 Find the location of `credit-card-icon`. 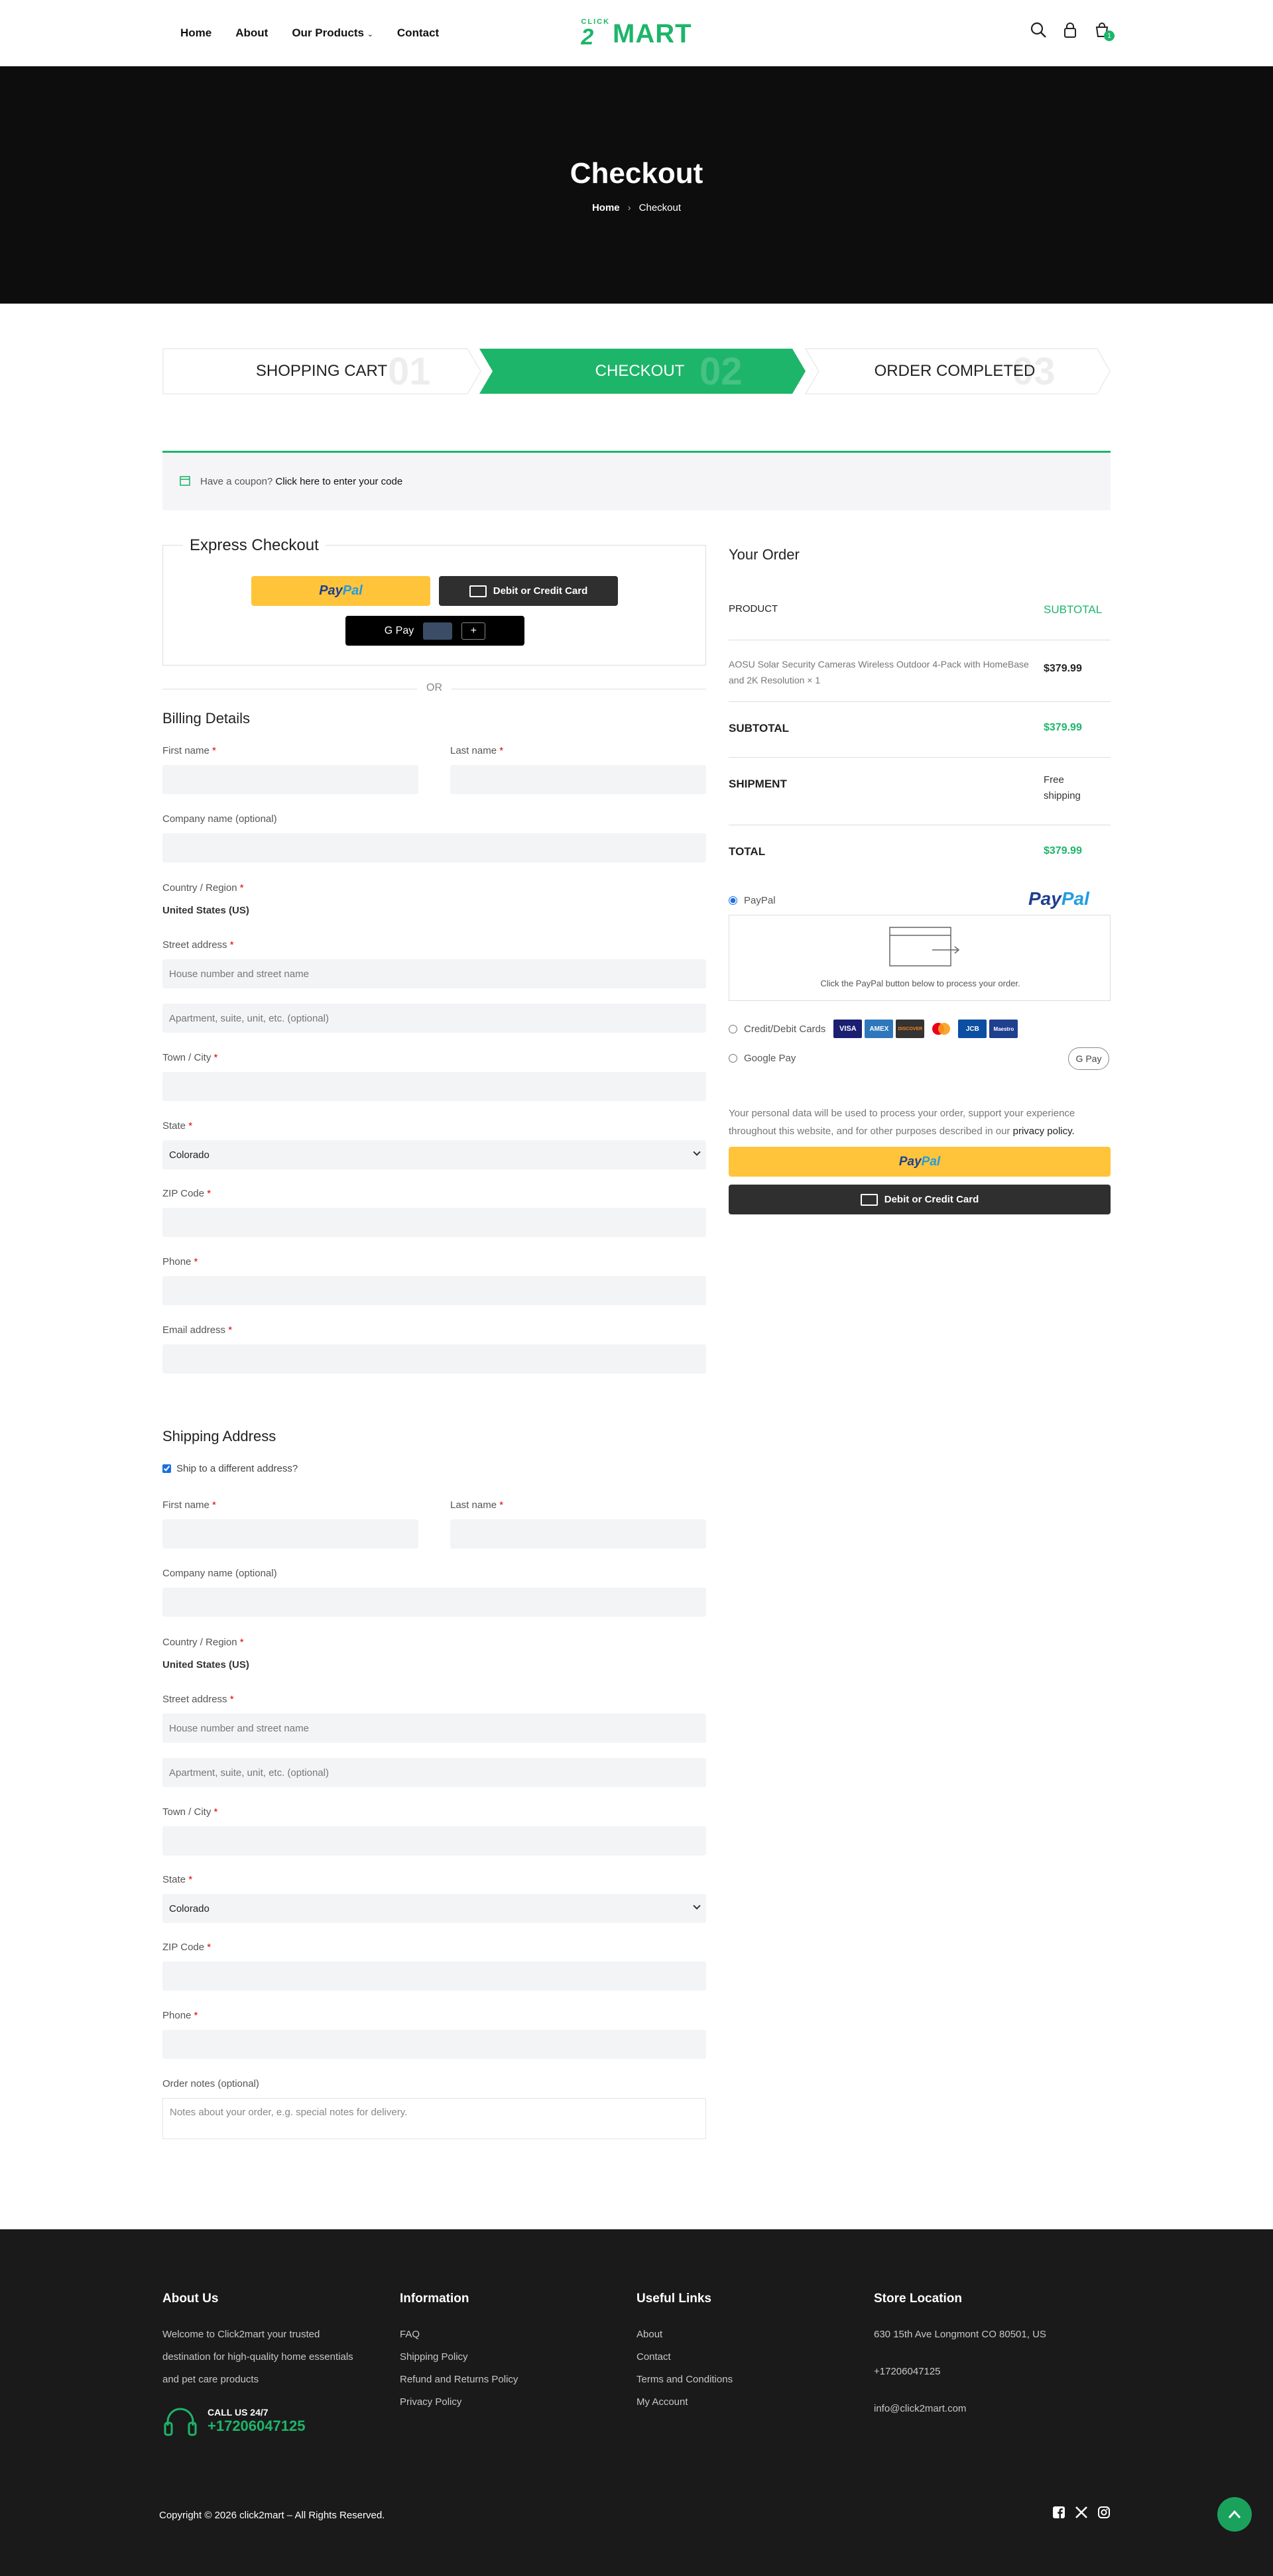

credit-card-icon is located at coordinates (478, 591).